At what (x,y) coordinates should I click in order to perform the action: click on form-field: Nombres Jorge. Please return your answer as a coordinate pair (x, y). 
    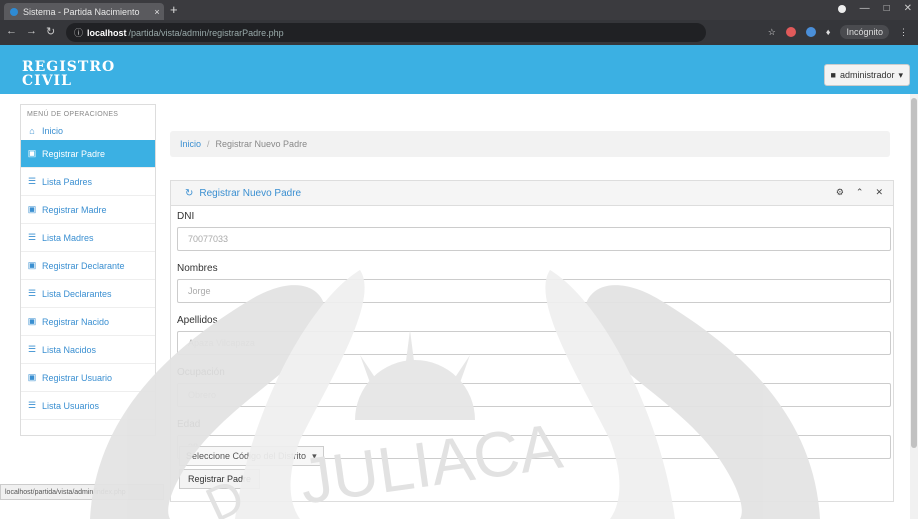
    Looking at the image, I should click on (534, 283).